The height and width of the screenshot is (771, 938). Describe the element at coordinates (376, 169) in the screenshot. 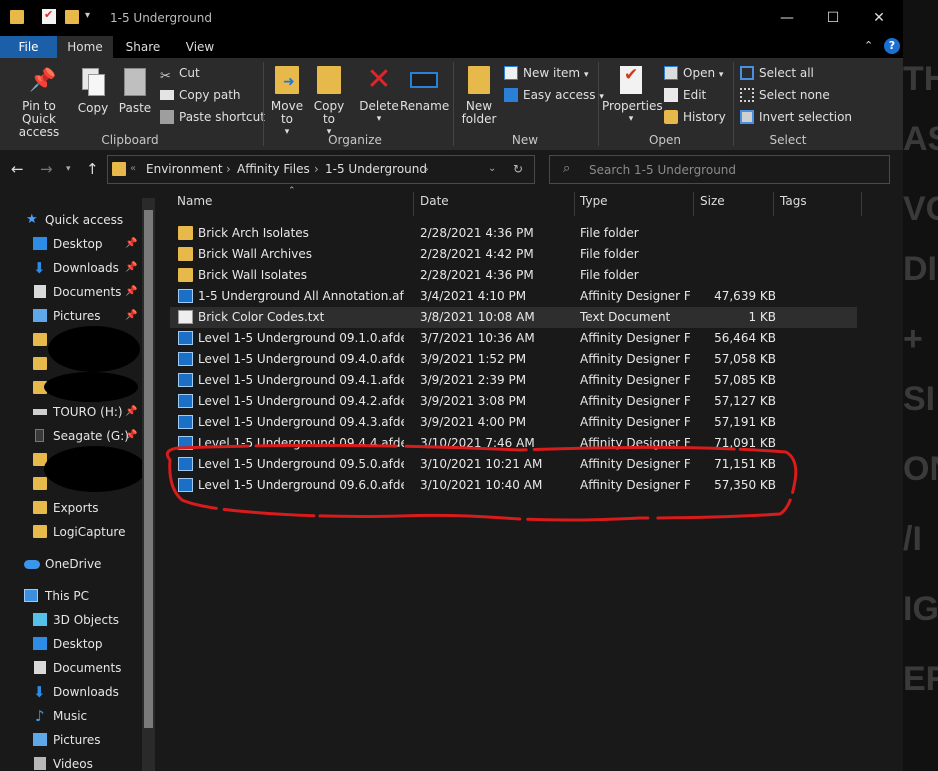

I see `breadcrumb-1-5-underground: 1-5 Underground` at that location.